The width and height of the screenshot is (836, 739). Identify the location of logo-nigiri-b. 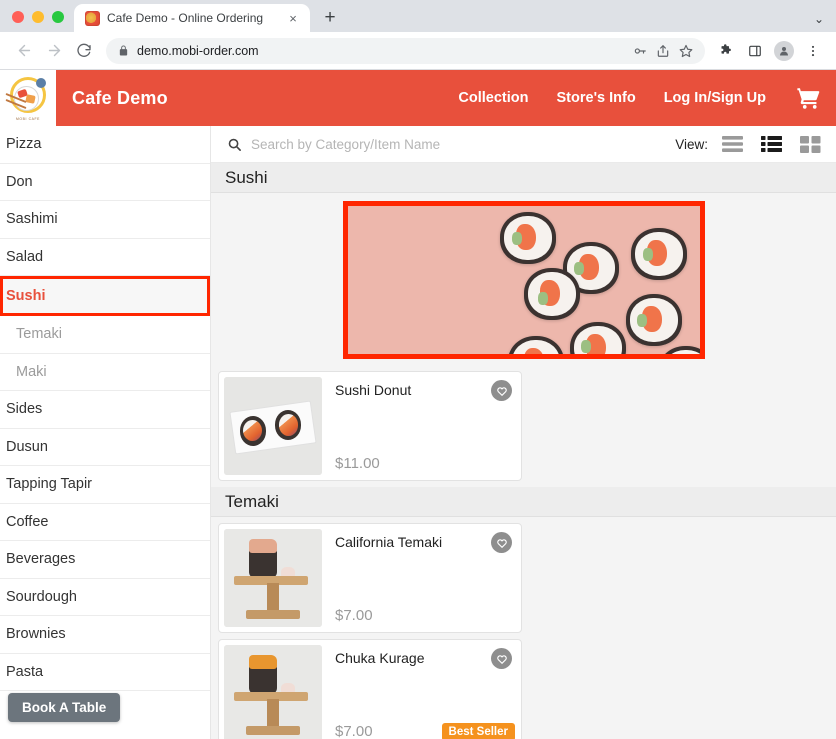
(30, 99).